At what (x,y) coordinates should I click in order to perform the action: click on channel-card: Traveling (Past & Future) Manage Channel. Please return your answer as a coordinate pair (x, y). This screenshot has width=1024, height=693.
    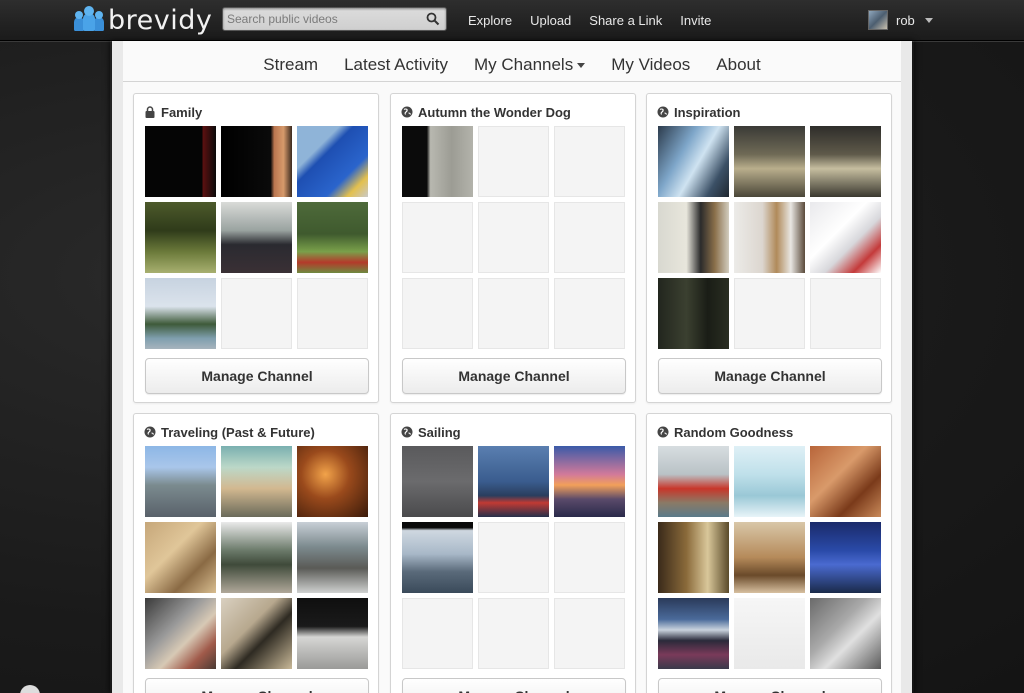
    Looking at the image, I should click on (256, 553).